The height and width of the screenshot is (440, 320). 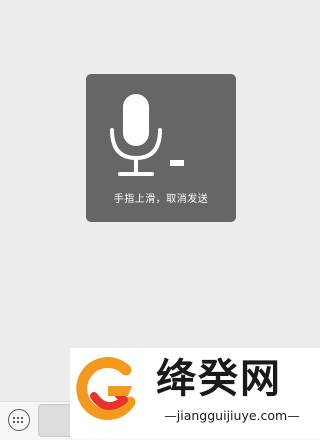 I want to click on site-url: —jiangguijiuye.com—, so click(x=232, y=415).